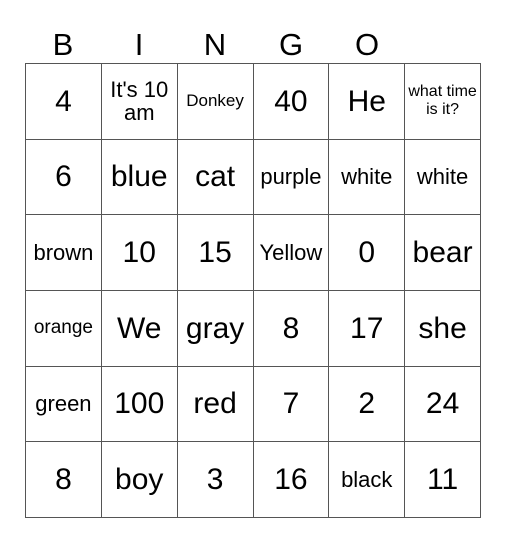 The image size is (506, 544). What do you see at coordinates (64, 102) in the screenshot?
I see `bingo-cell: 4` at bounding box center [64, 102].